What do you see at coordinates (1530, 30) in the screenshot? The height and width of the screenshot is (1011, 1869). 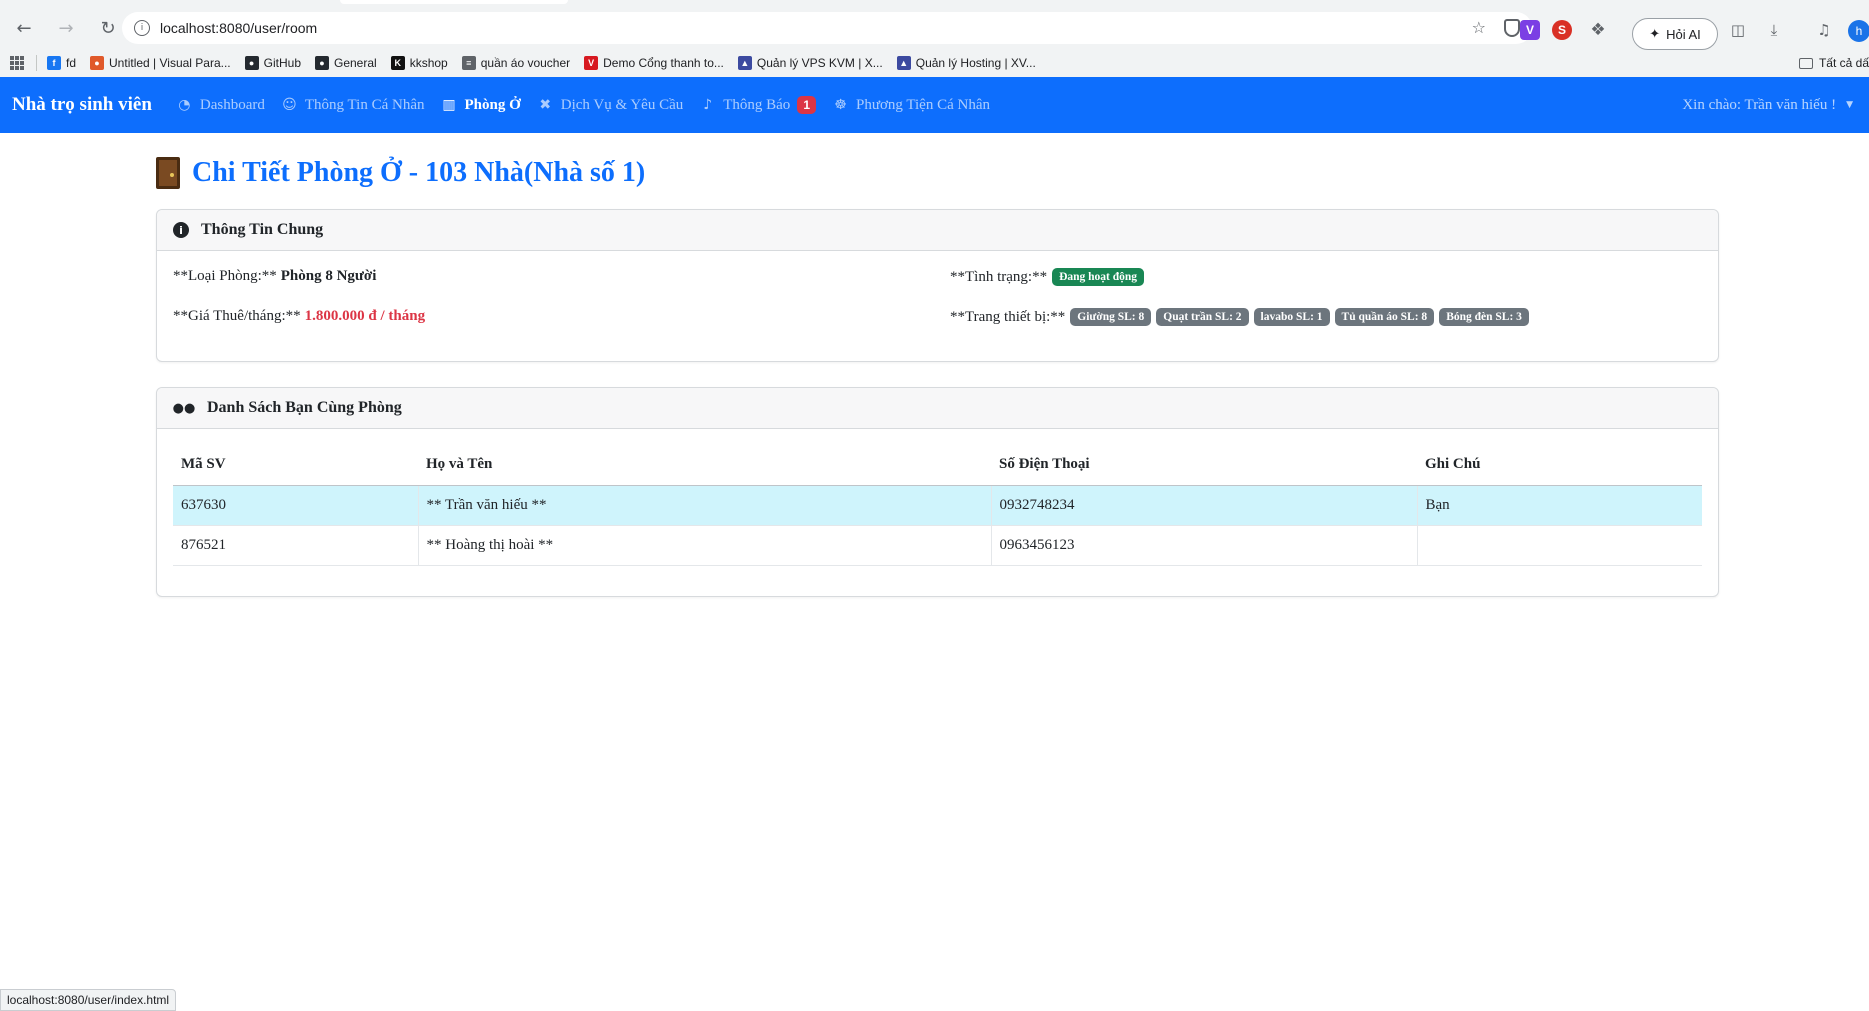 I see `extension-v-icon: V` at bounding box center [1530, 30].